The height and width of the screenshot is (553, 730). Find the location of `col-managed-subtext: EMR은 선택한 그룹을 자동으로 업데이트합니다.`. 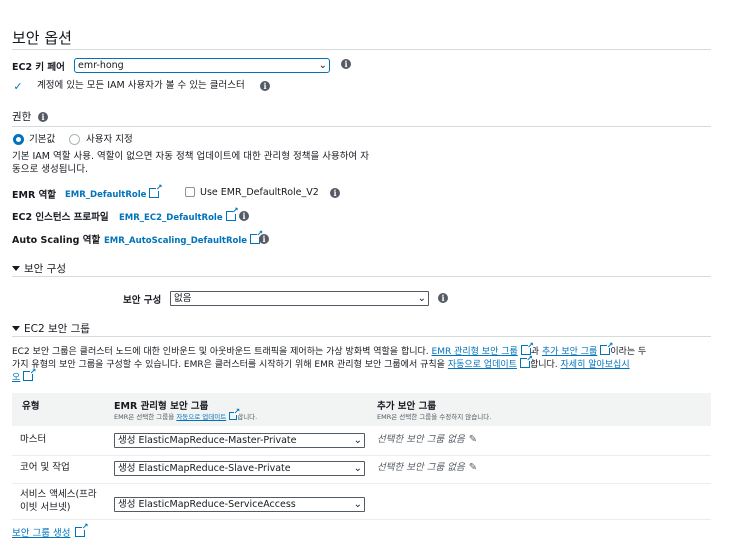

col-managed-subtext: EMR은 선택한 그룹을 자동으로 업데이트합니다. is located at coordinates (185, 414).